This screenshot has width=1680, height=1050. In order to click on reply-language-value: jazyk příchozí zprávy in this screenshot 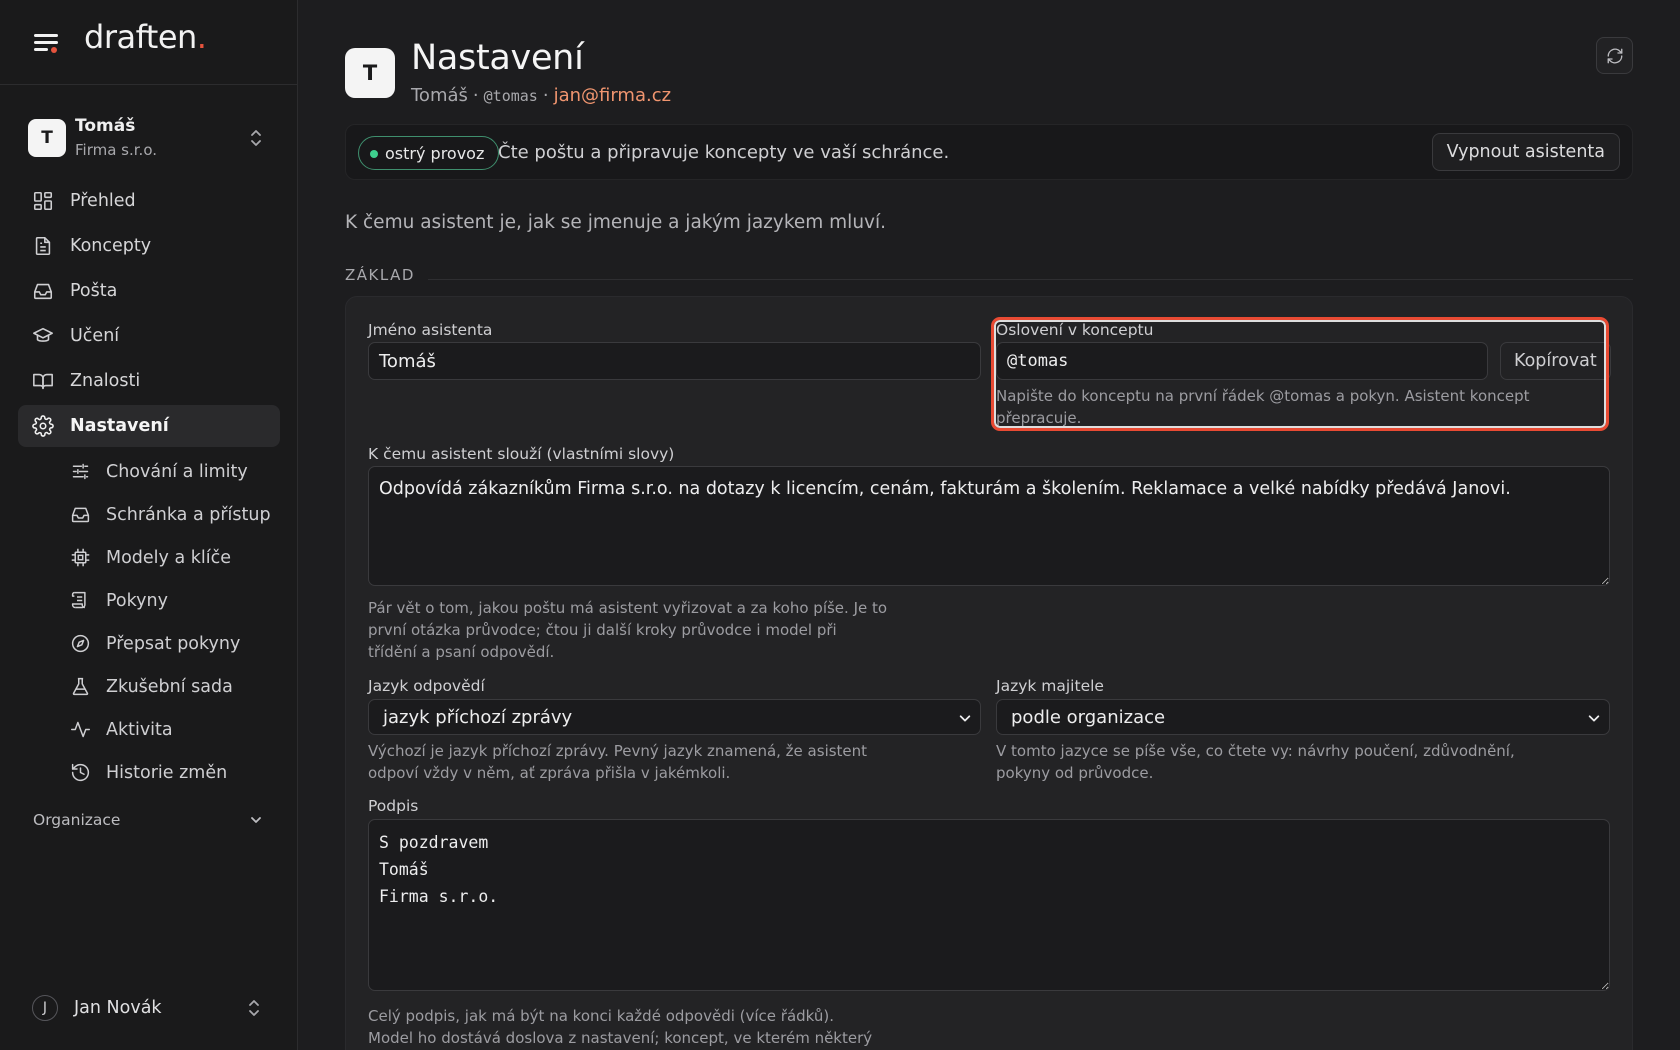, I will do `click(478, 717)`.